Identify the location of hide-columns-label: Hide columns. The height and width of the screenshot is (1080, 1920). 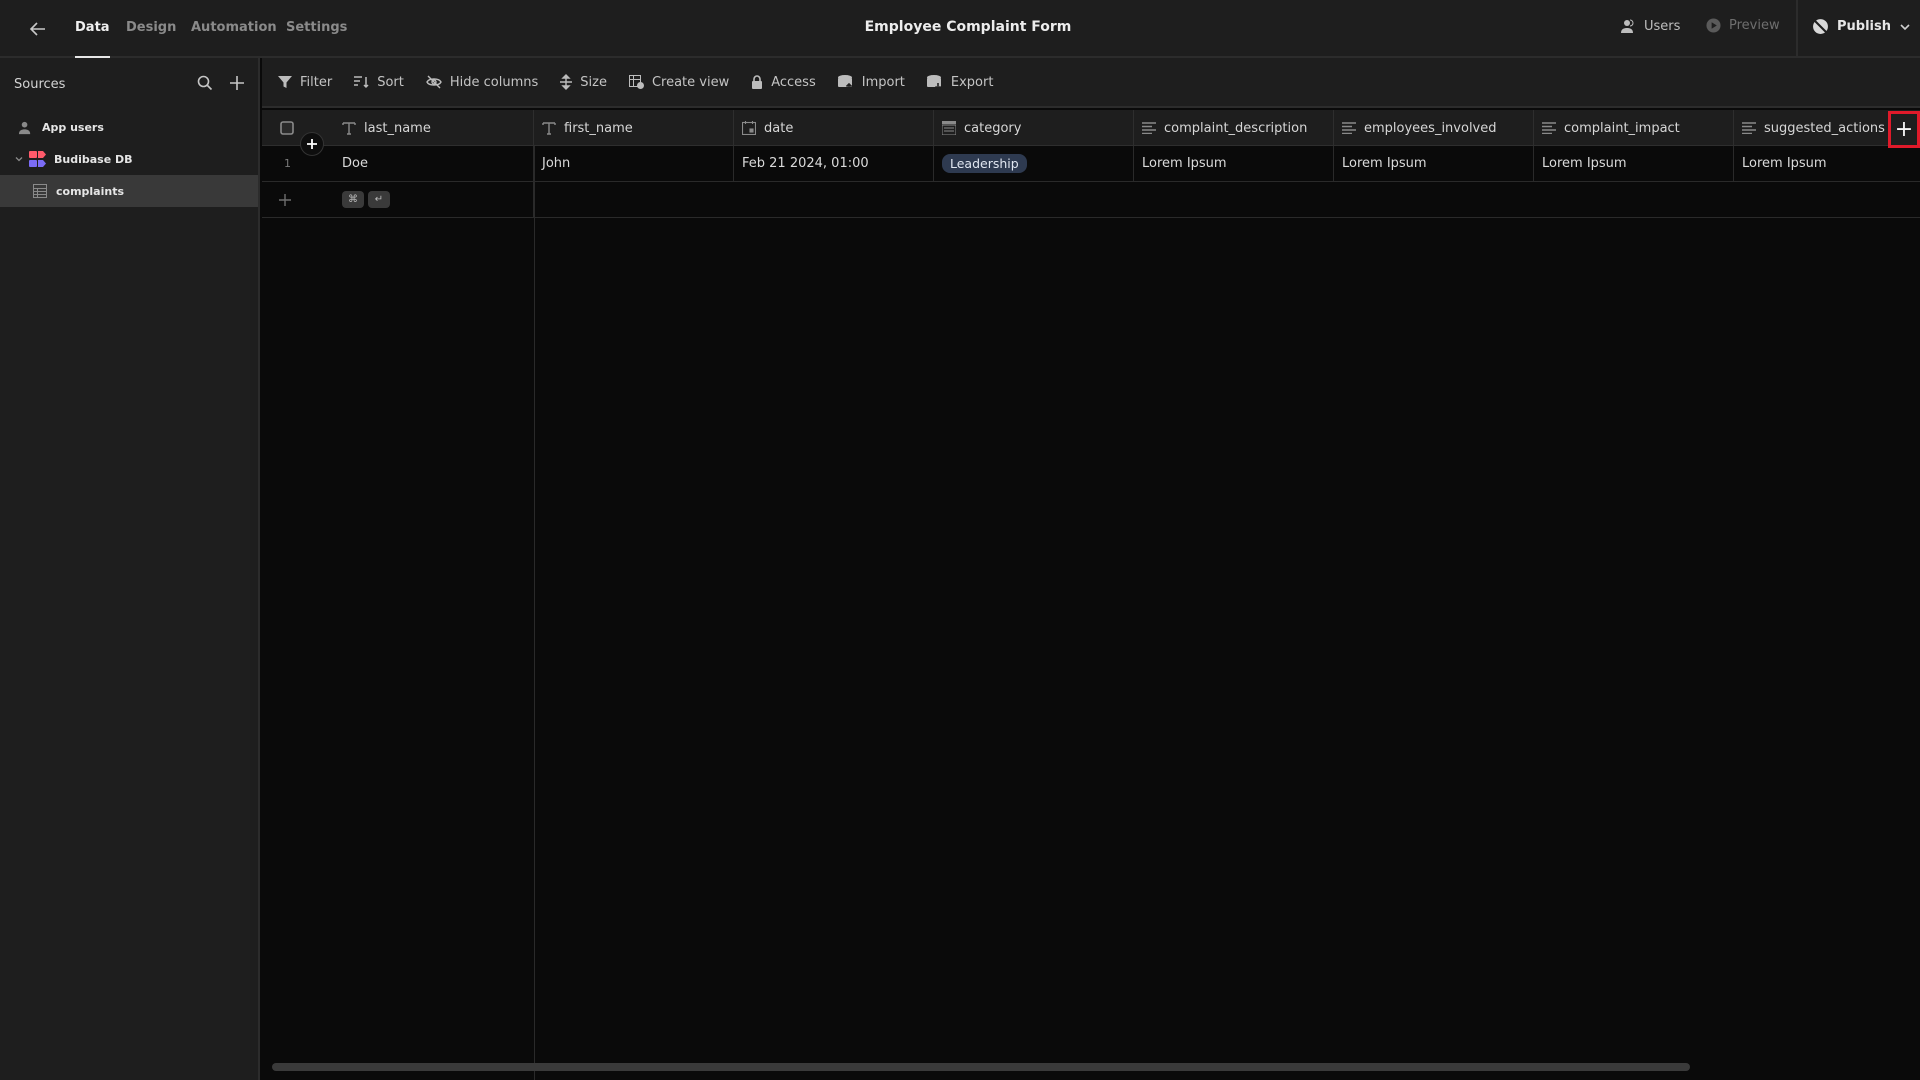
(494, 82).